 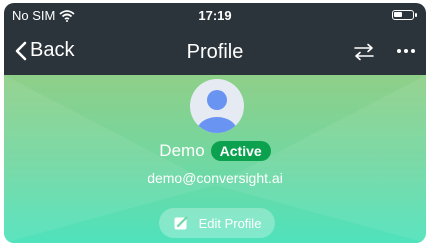 I want to click on status-bar: No SIM 17:19, so click(x=215, y=16).